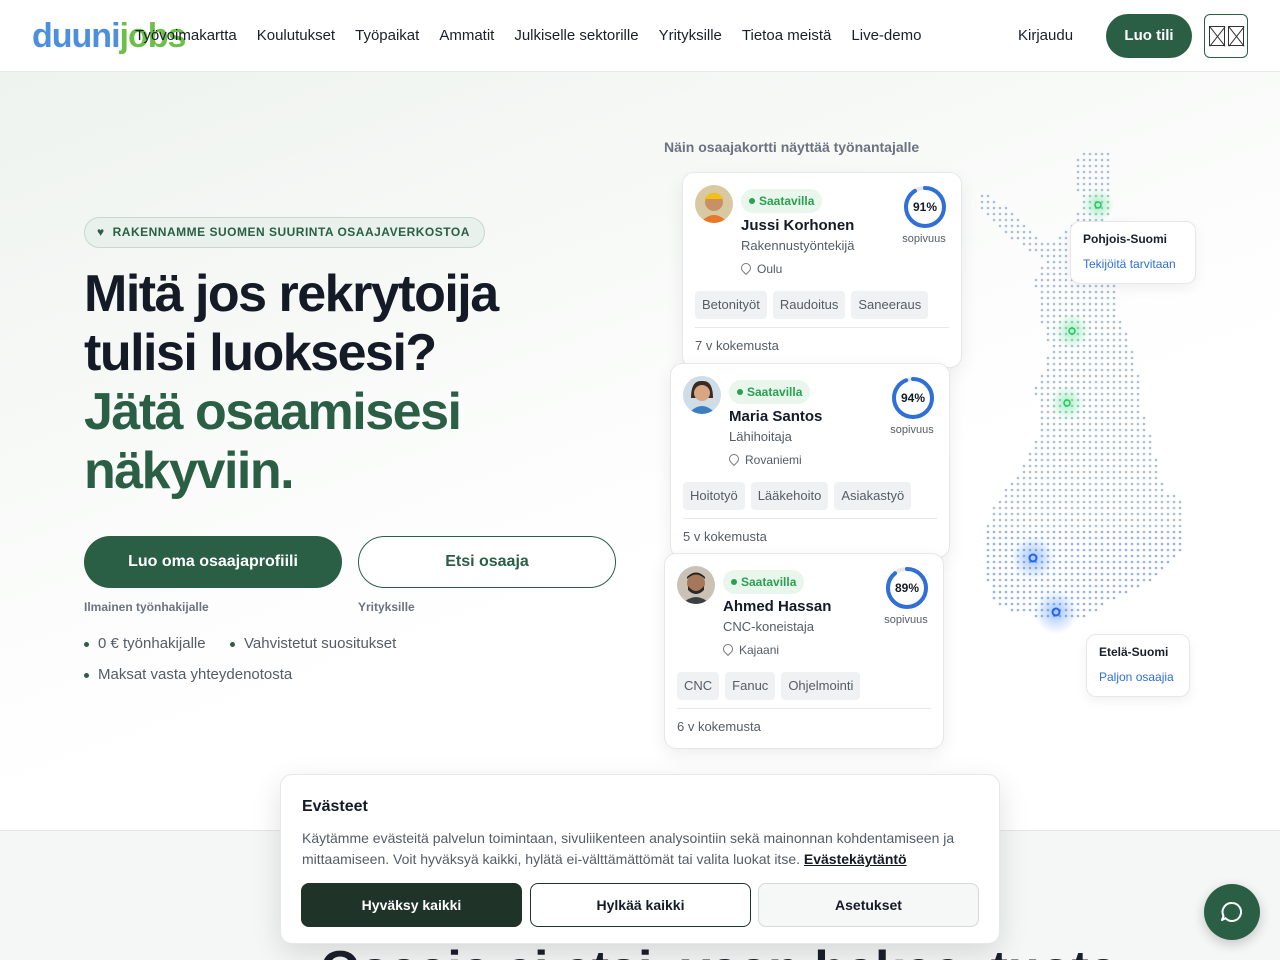 The height and width of the screenshot is (960, 1280). I want to click on nav-item-julkiselle-sektorille: Julkiselle sektorille, so click(576, 36).